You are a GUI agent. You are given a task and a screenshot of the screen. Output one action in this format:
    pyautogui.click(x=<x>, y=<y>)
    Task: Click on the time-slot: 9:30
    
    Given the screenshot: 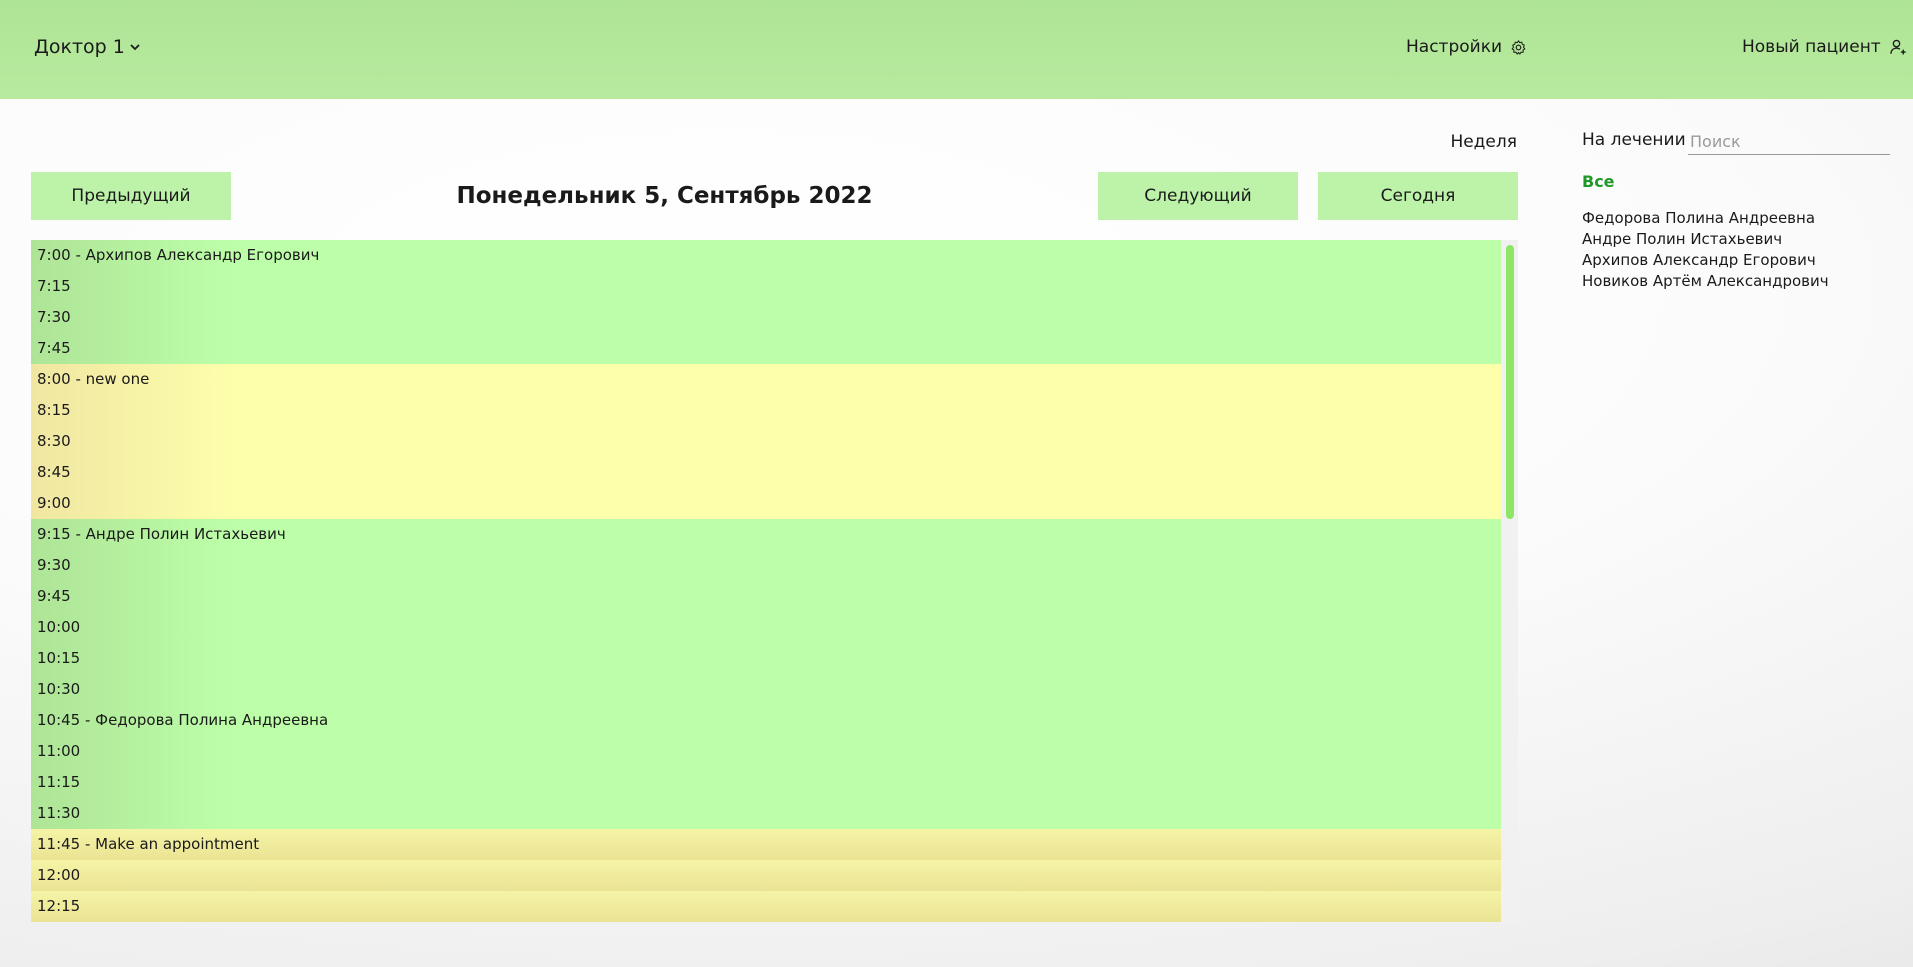 What is the action you would take?
    pyautogui.click(x=766, y=565)
    